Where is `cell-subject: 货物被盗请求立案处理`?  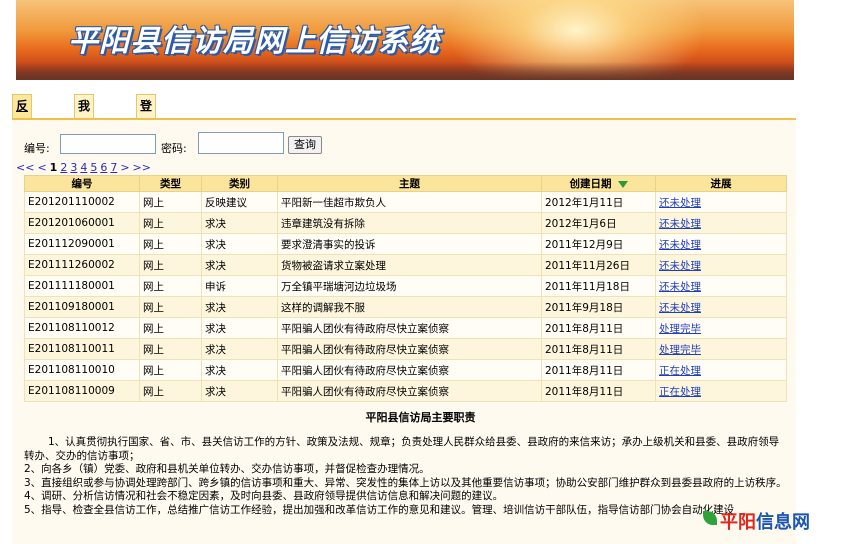 cell-subject: 货物被盗请求立案处理 is located at coordinates (409, 265).